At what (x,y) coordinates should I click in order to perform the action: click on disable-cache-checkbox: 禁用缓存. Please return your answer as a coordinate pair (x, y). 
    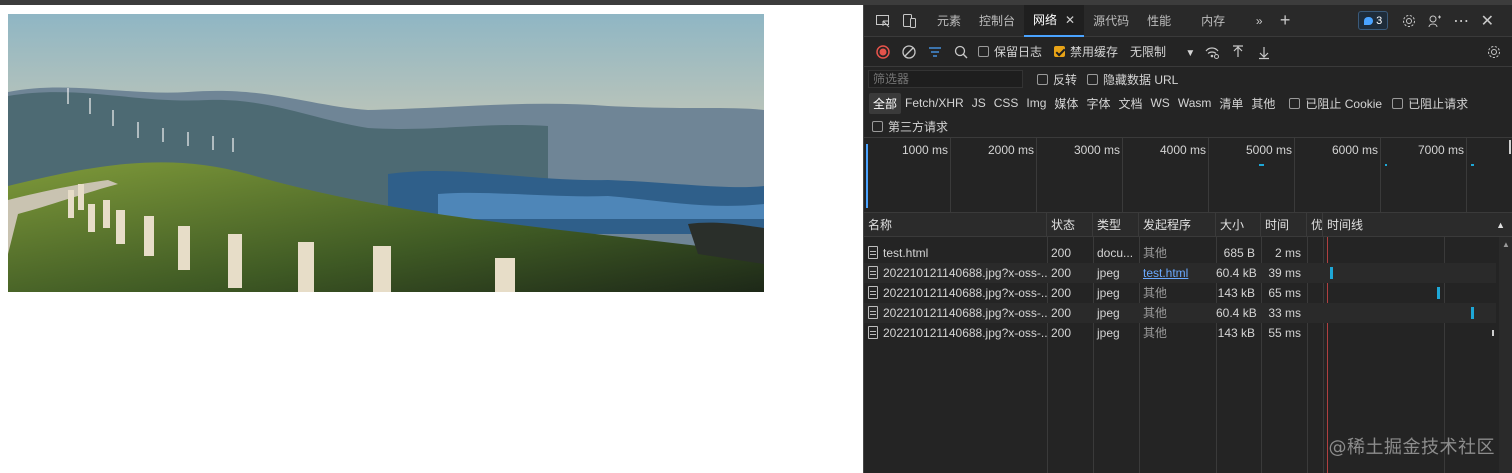
    Looking at the image, I should click on (1086, 51).